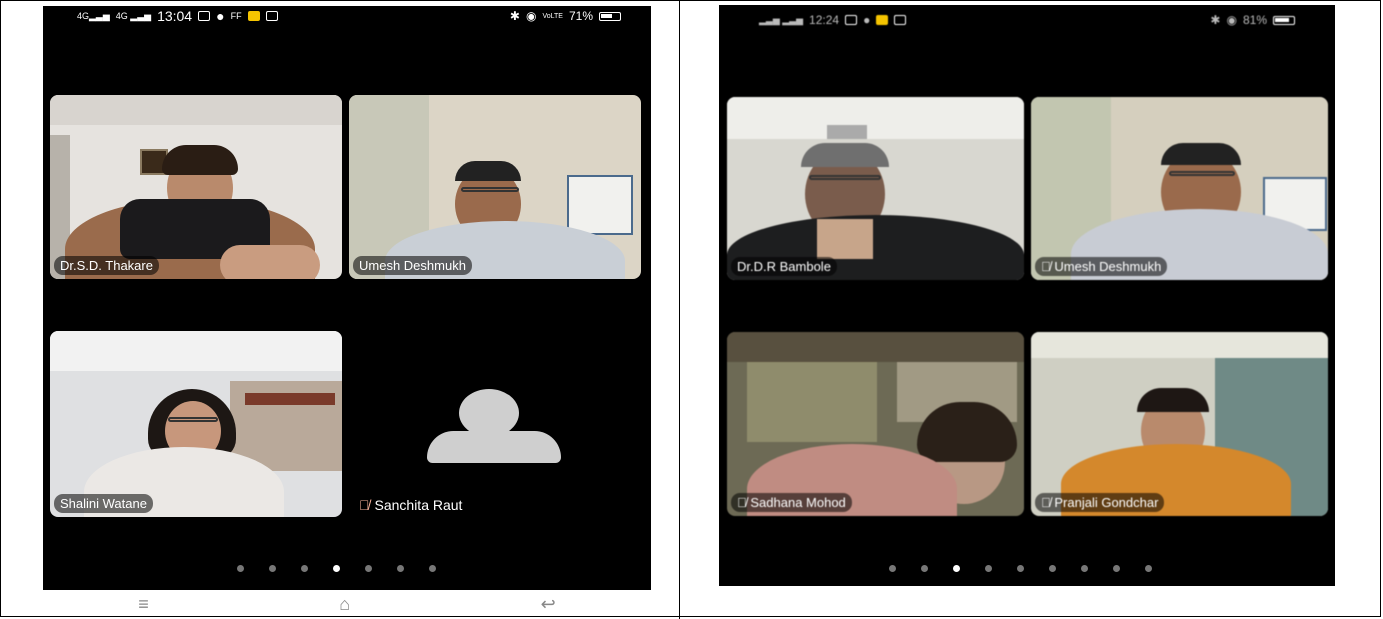  I want to click on participant-name: Sanchita Raut, so click(418, 505).